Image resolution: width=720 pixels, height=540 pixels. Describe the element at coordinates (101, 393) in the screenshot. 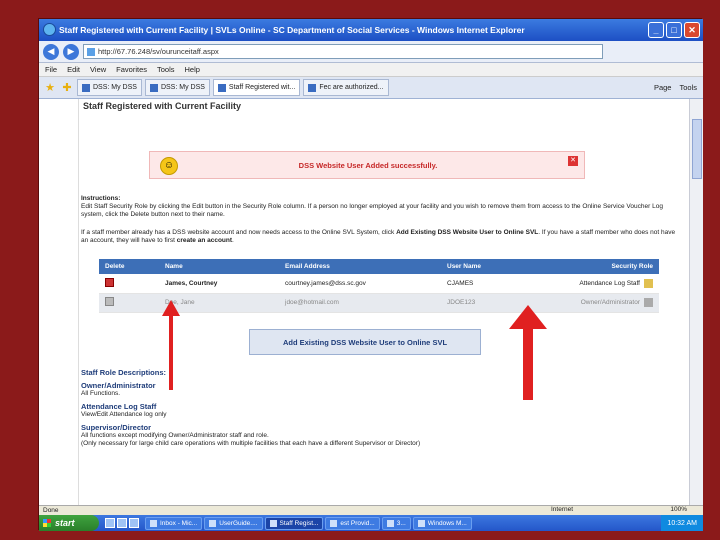

I see `role-description: All Functions.` at that location.